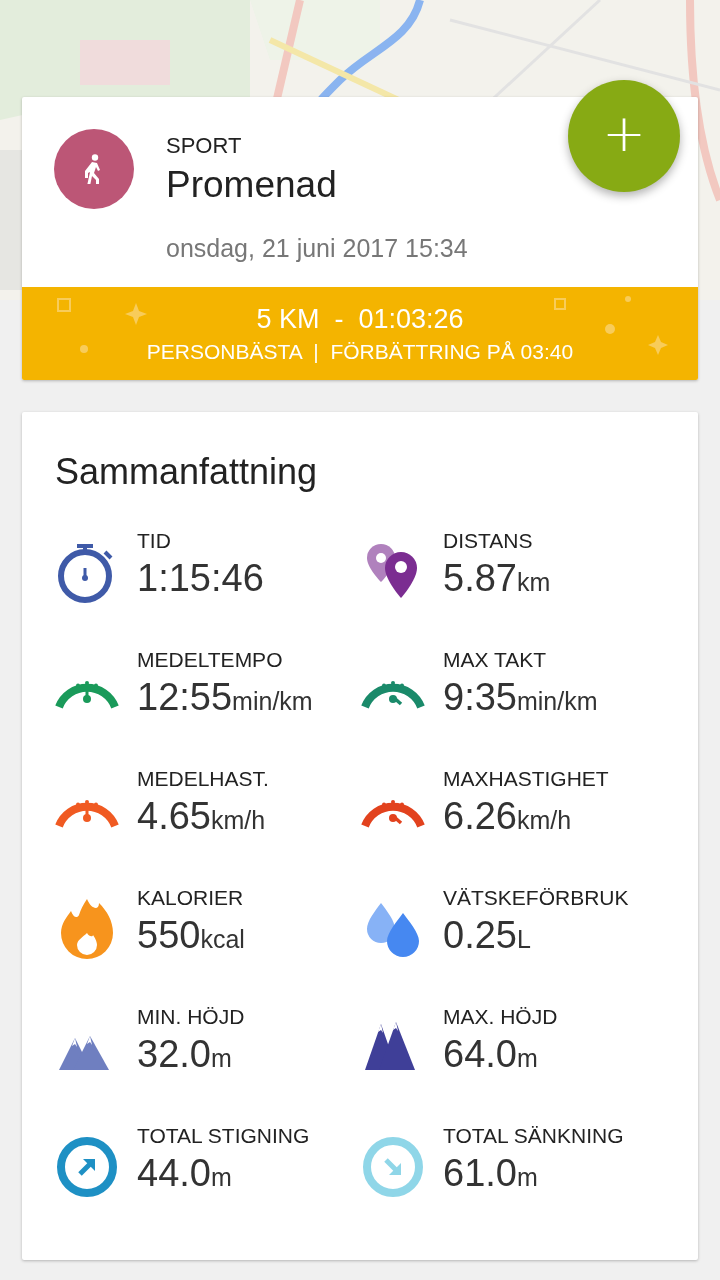 The image size is (720, 1280). I want to click on stat-label: MEDELTEMPO, so click(210, 660).